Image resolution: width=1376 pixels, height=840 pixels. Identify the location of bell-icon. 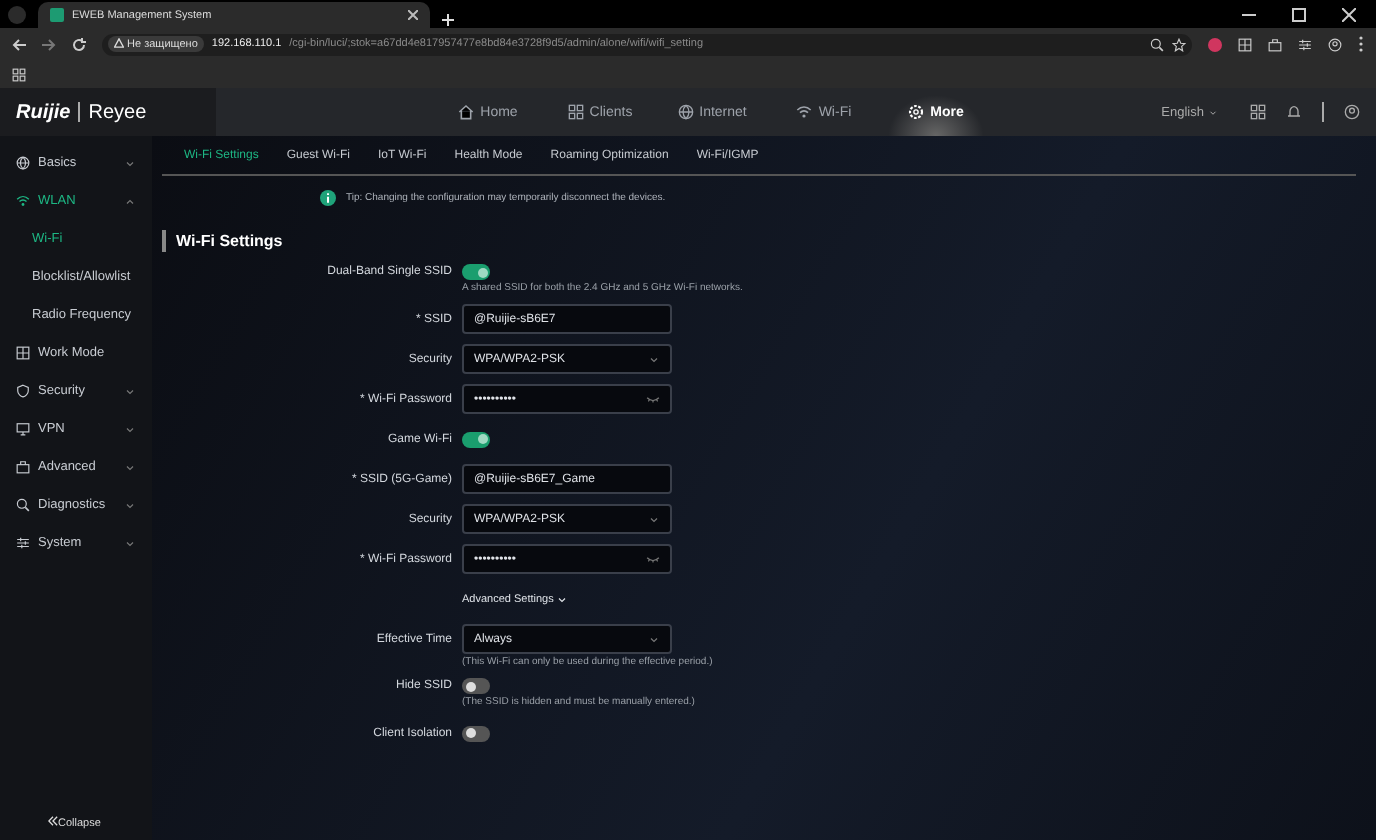
(1294, 112).